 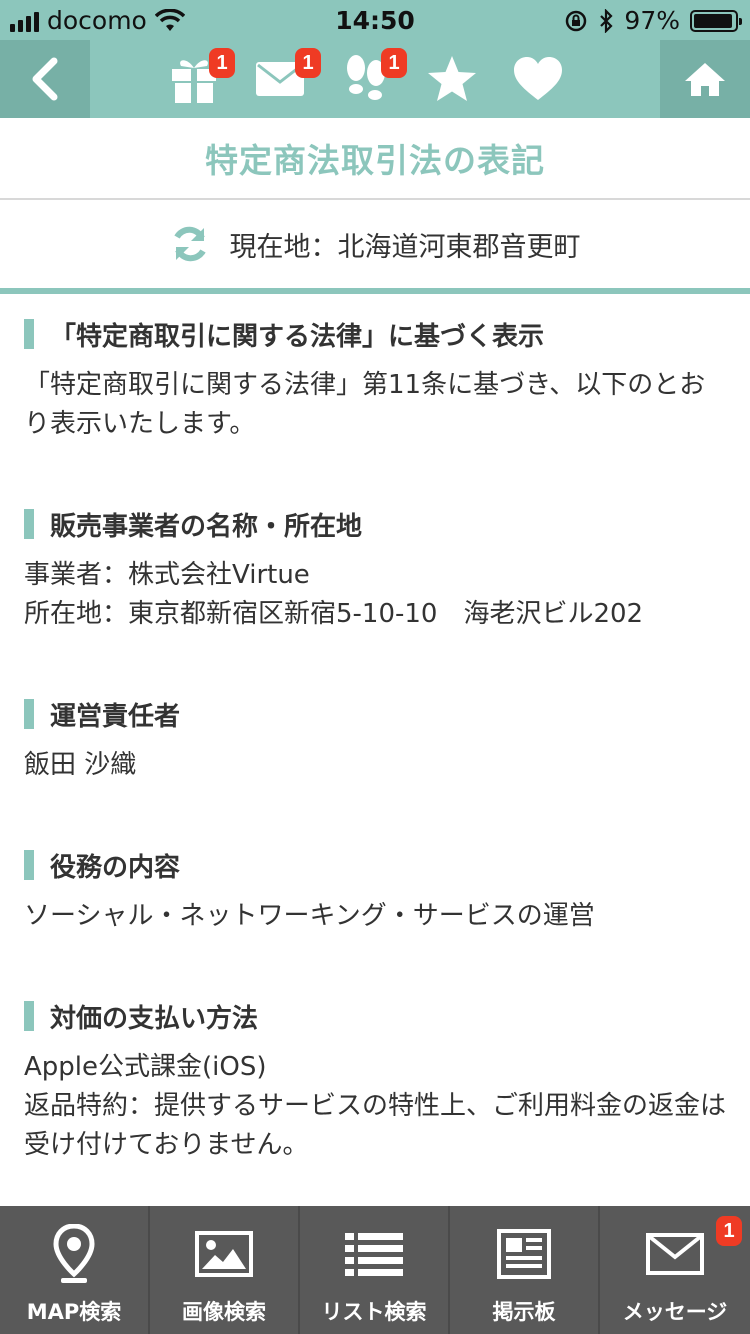 What do you see at coordinates (224, 1312) in the screenshot?
I see `tab-label: 画像検索` at bounding box center [224, 1312].